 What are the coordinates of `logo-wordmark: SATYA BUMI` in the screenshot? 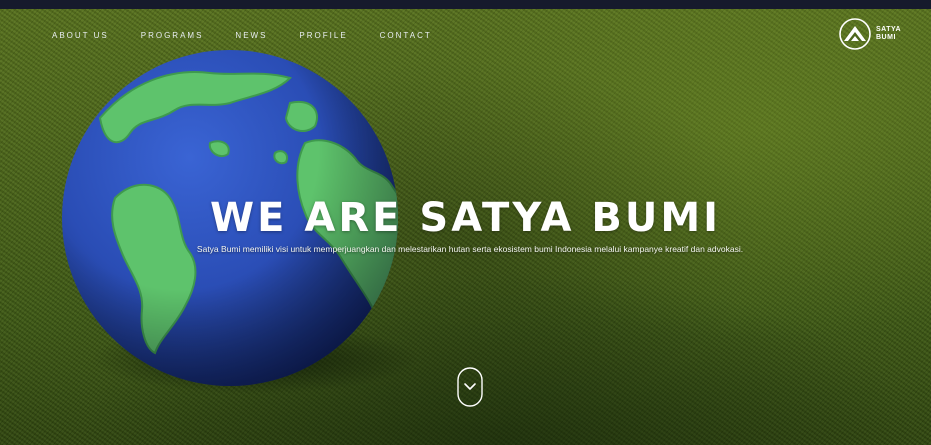 It's located at (888, 34).